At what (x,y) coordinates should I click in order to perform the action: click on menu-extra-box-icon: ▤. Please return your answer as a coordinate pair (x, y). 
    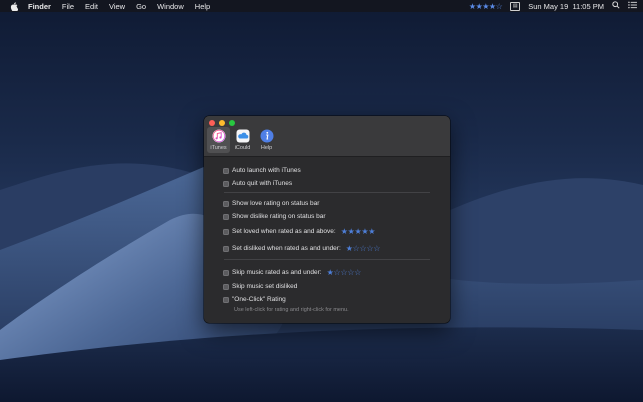
    Looking at the image, I should click on (515, 6).